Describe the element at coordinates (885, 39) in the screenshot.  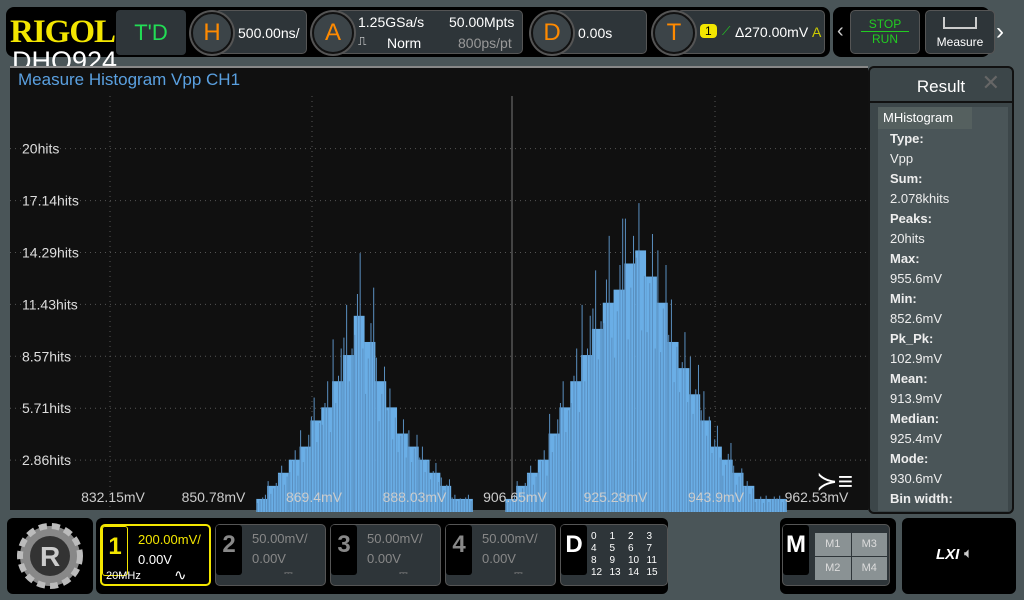
I see `run-label: RUN` at that location.